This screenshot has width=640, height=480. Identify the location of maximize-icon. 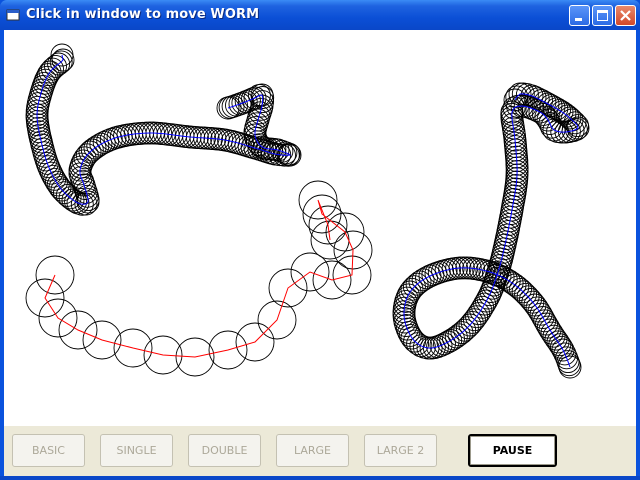
(602, 15).